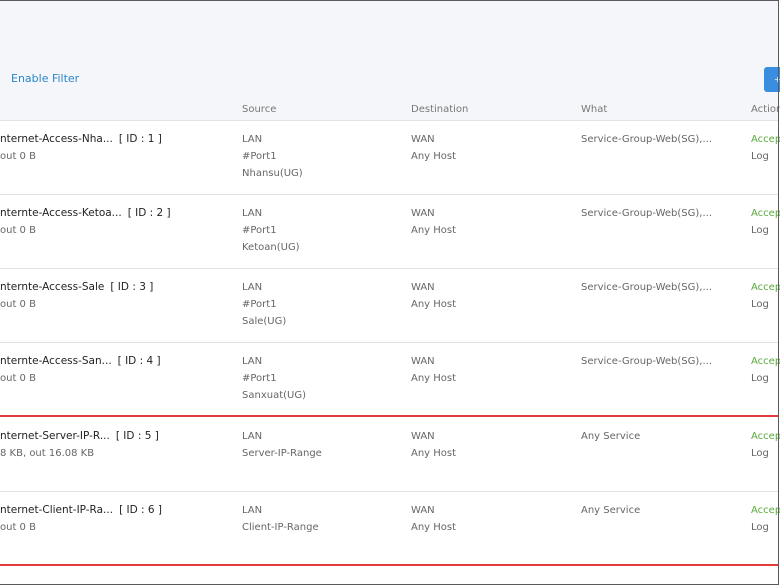 The image size is (780, 586). I want to click on rule-name: nternte-Access-San... [ ID : 4 ], so click(80, 361).